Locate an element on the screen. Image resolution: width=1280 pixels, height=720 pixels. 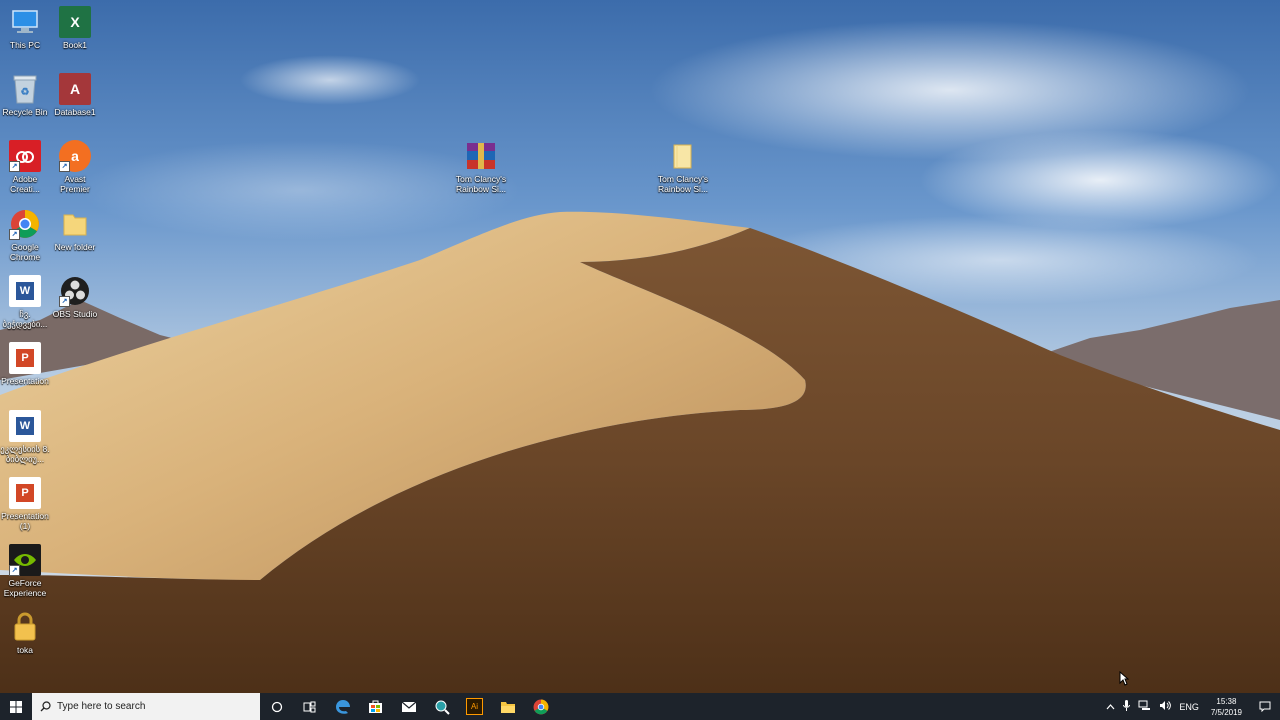
desktop-icon-book1: X Book1 is located at coordinates (75, 28).